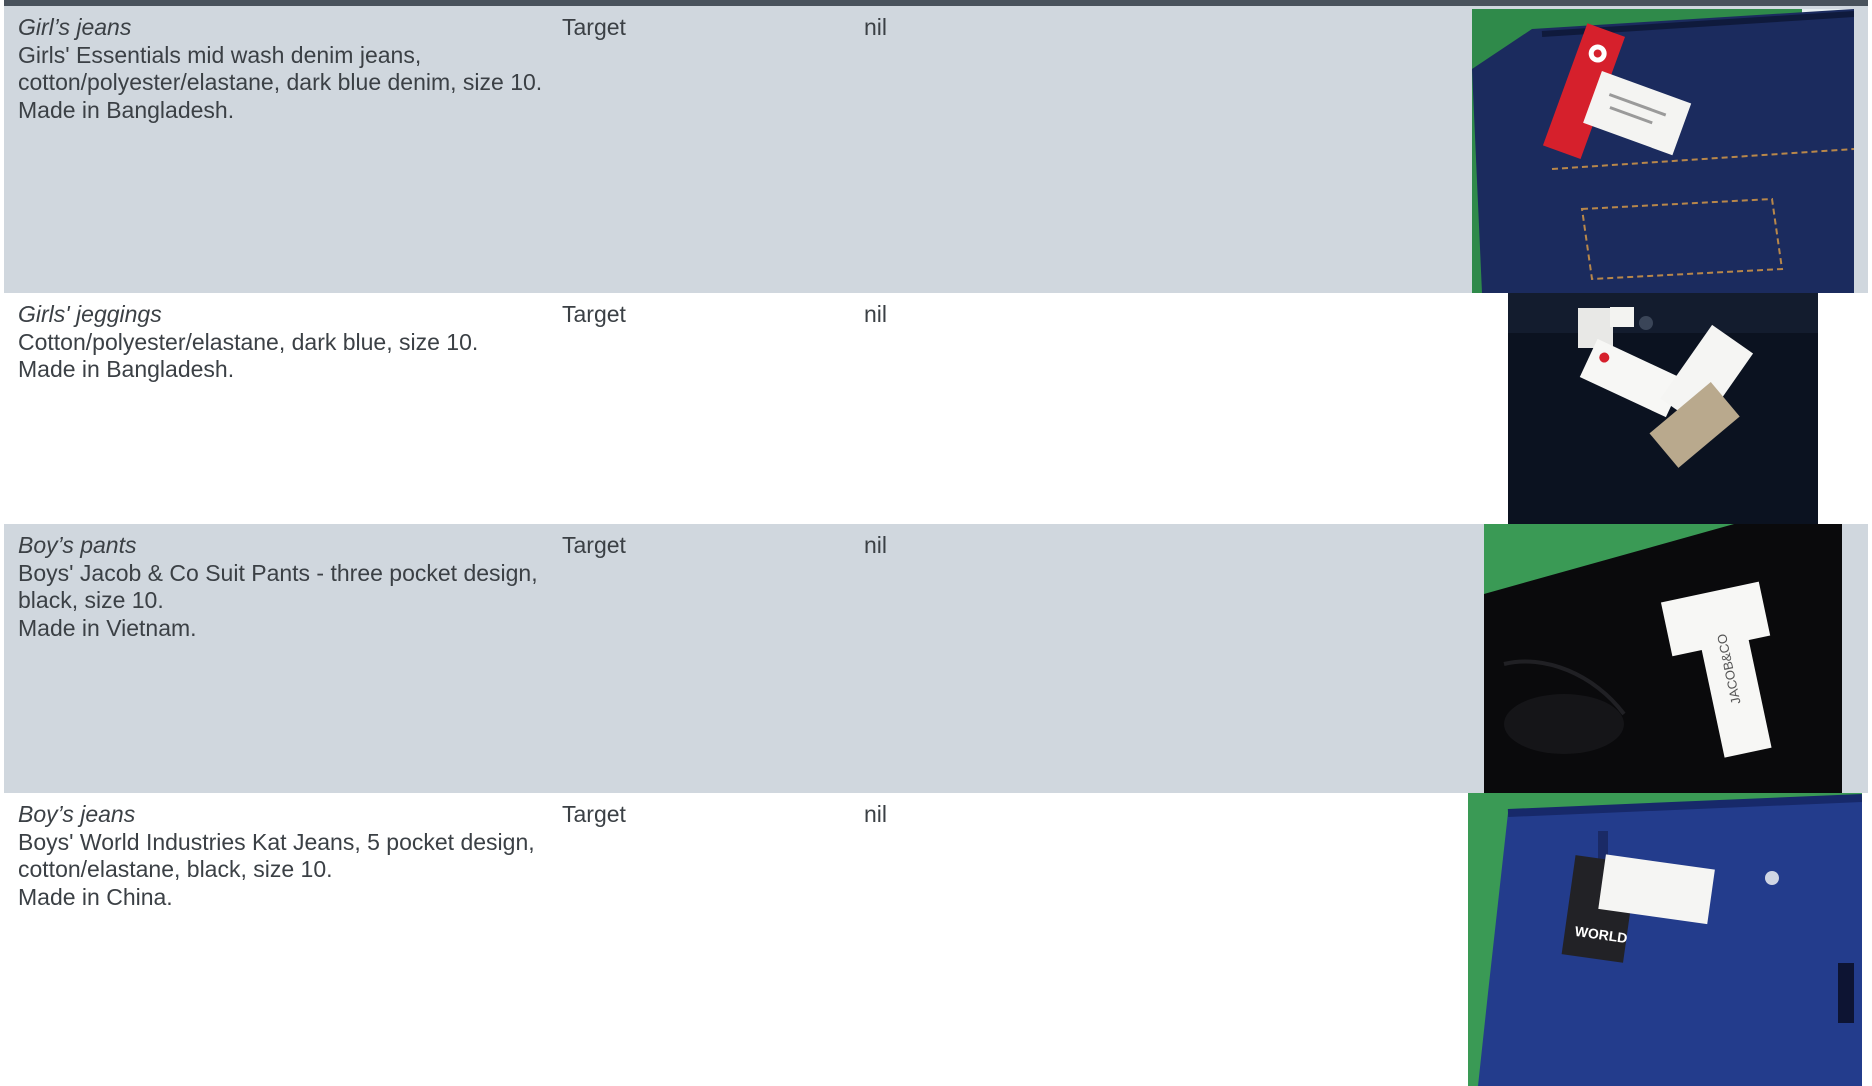 This screenshot has width=1872, height=1086. I want to click on boys-pants-photo: JACOB&CO, so click(1663, 658).